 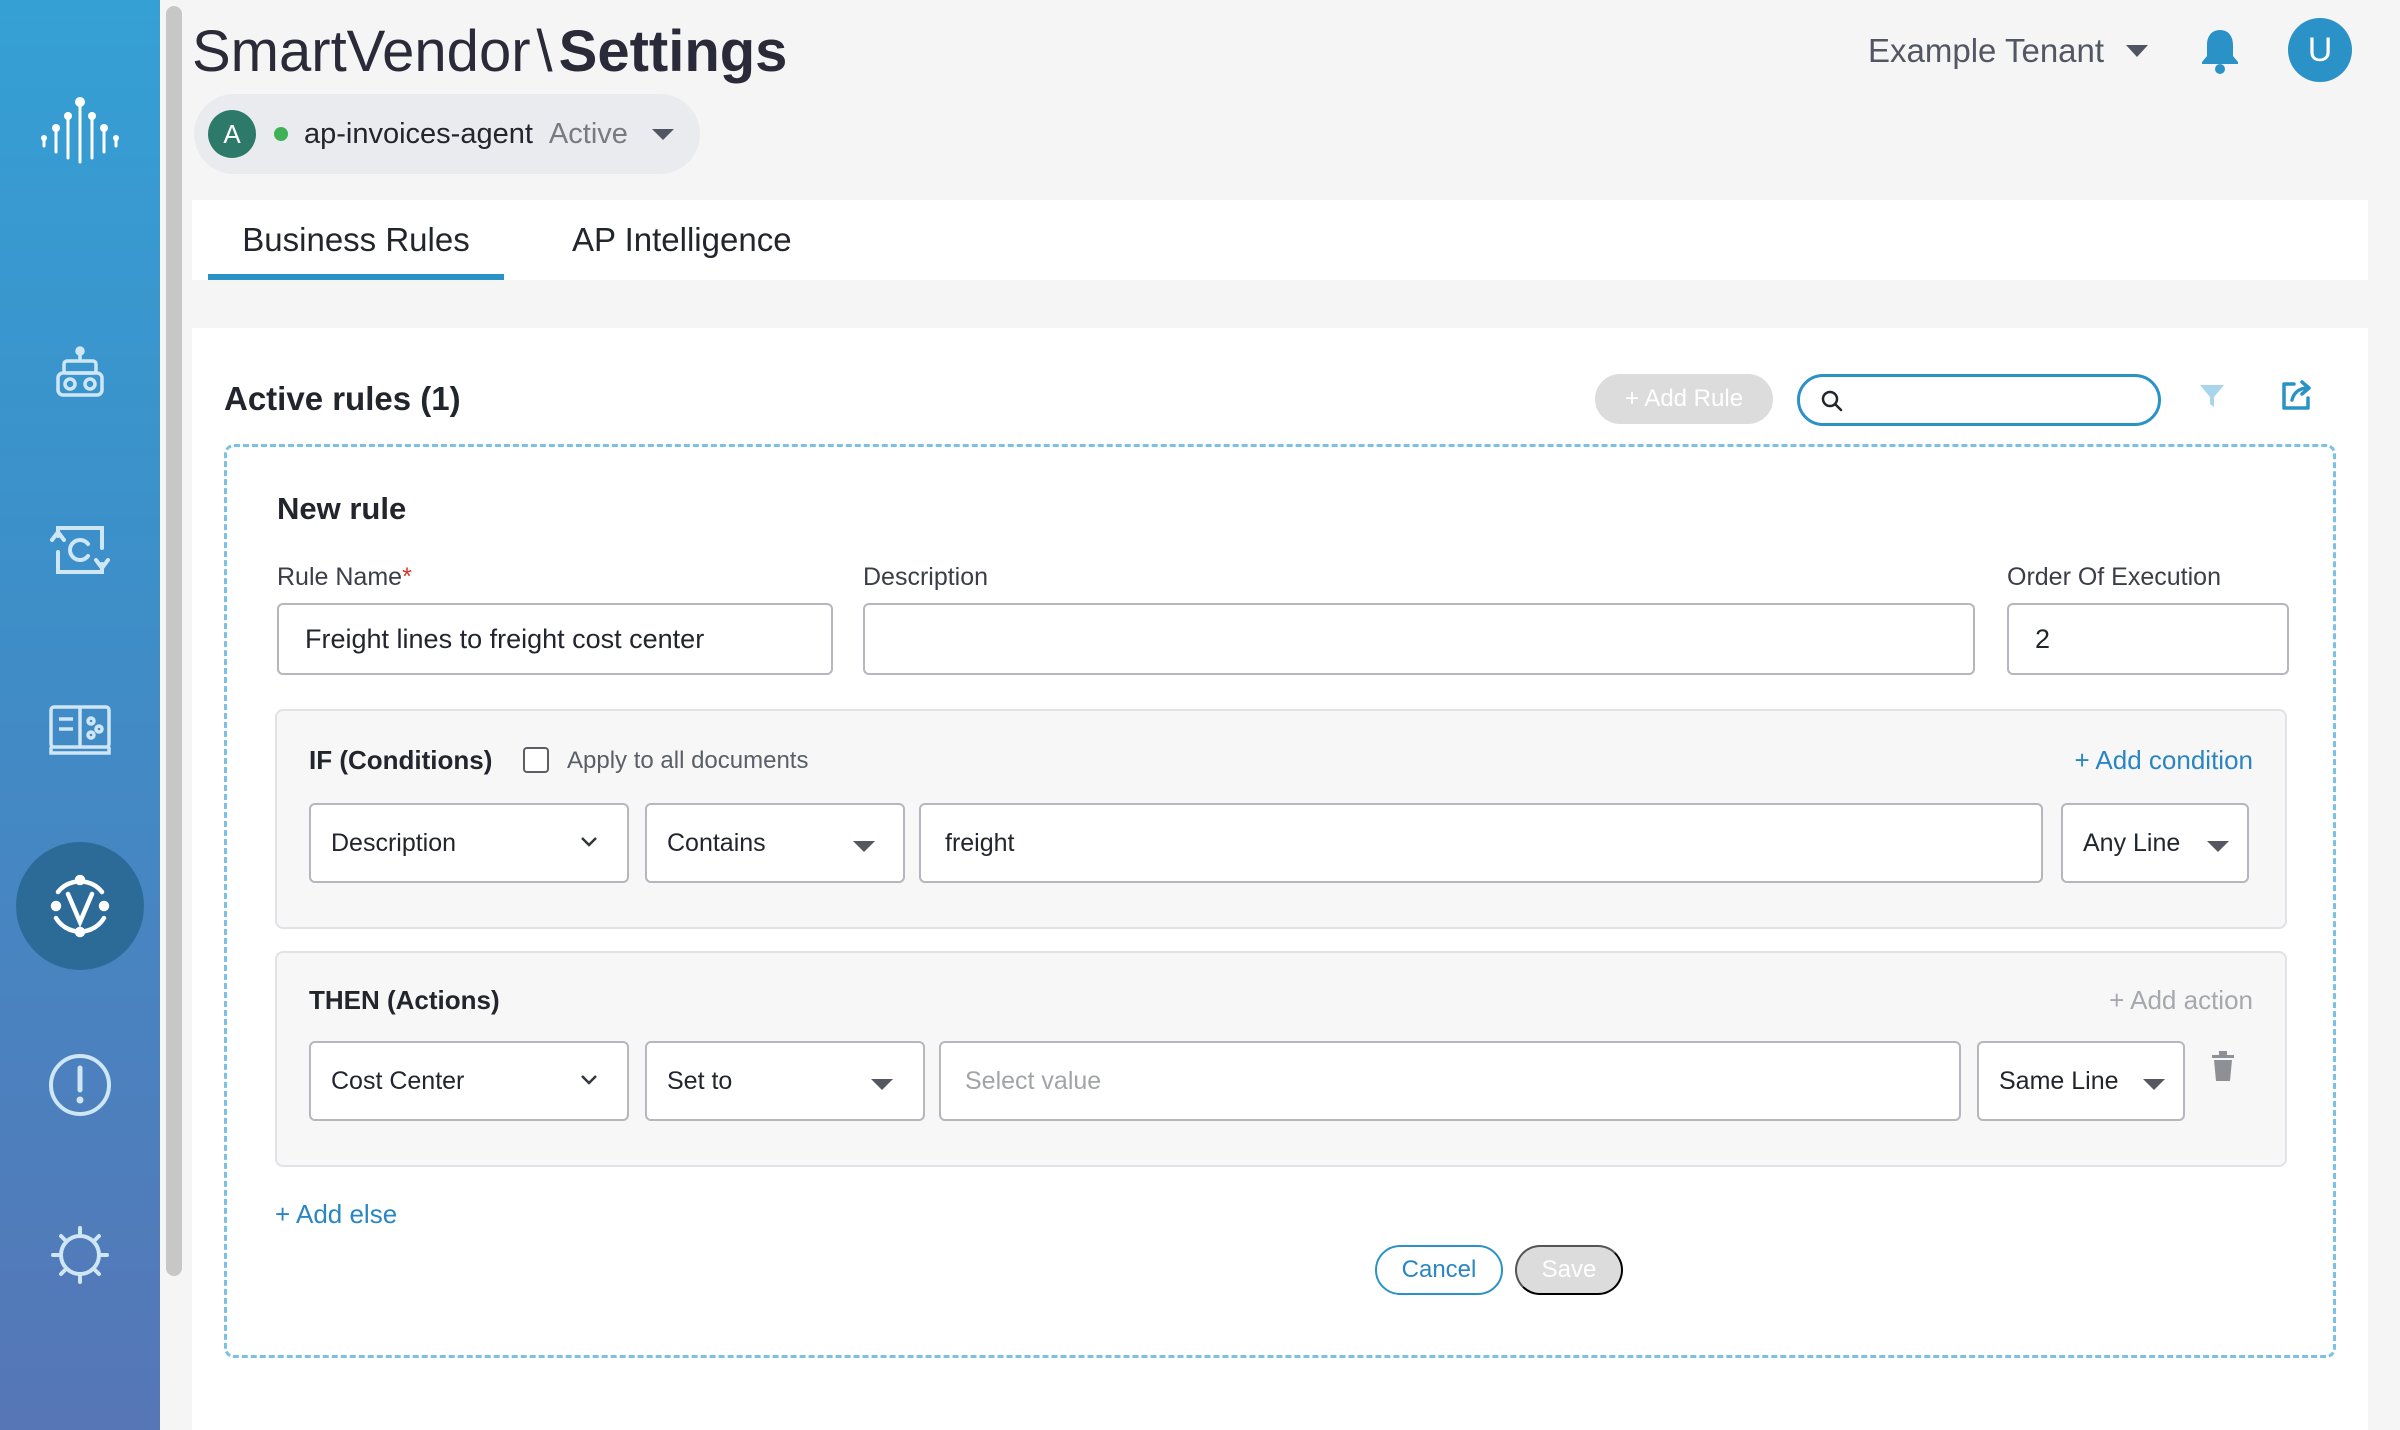 I want to click on book-icon, so click(x=80, y=727).